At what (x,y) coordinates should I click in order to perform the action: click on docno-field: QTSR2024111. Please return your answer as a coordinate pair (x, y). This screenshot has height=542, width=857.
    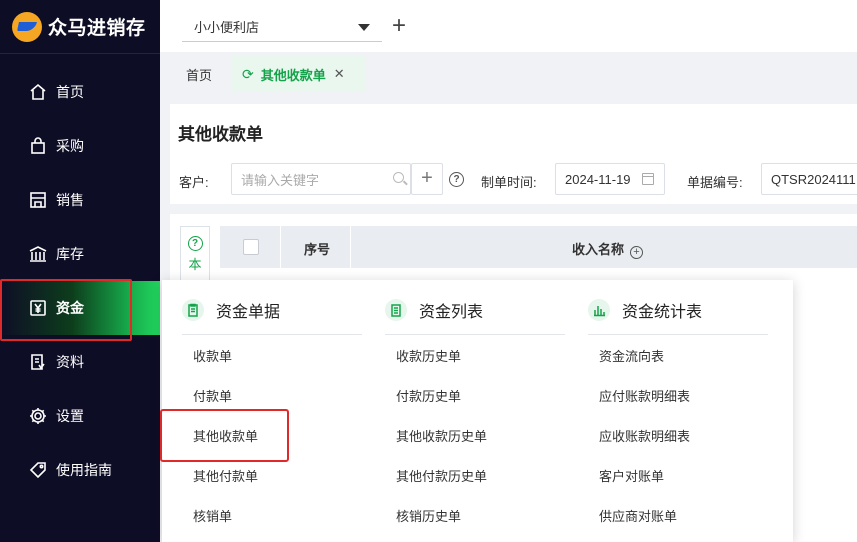
    Looking at the image, I should click on (809, 179).